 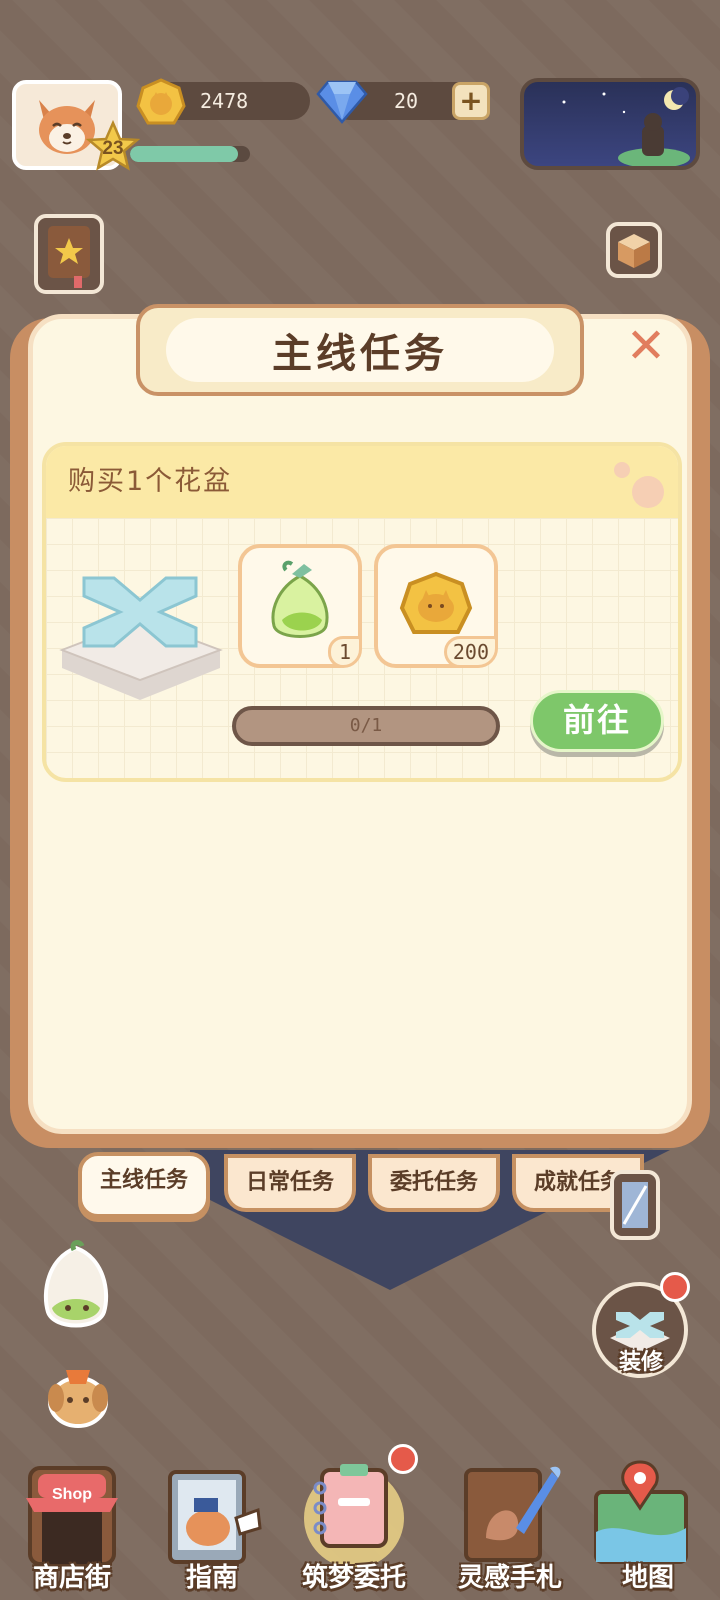 I want to click on paw-decoration-icon, so click(x=639, y=485).